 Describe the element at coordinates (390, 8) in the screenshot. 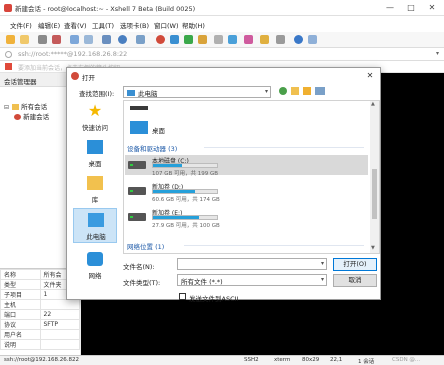

I see `minimize-button: —` at that location.